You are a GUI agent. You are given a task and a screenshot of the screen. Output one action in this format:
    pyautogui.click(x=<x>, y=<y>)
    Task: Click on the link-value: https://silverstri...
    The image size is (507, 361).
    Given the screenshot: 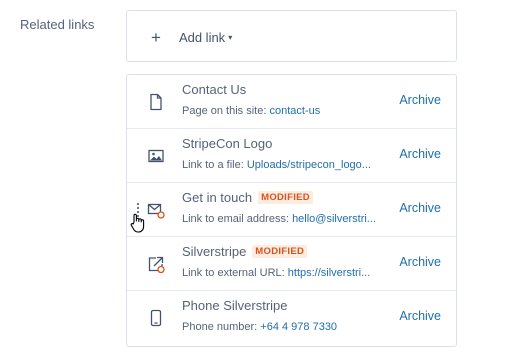 What is the action you would take?
    pyautogui.click(x=329, y=273)
    